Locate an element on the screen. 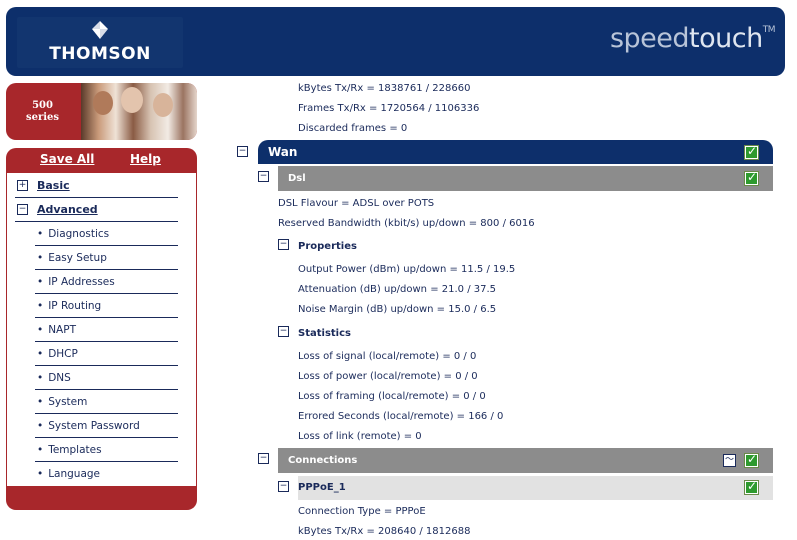 The width and height of the screenshot is (797, 540). save-all-link: Save All is located at coordinates (67, 159).